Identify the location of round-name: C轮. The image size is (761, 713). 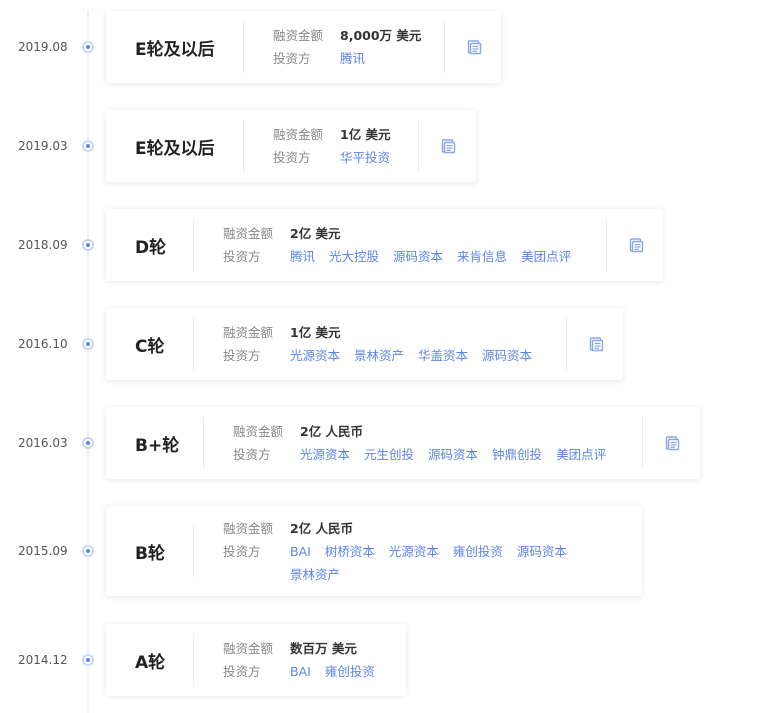
(150, 344).